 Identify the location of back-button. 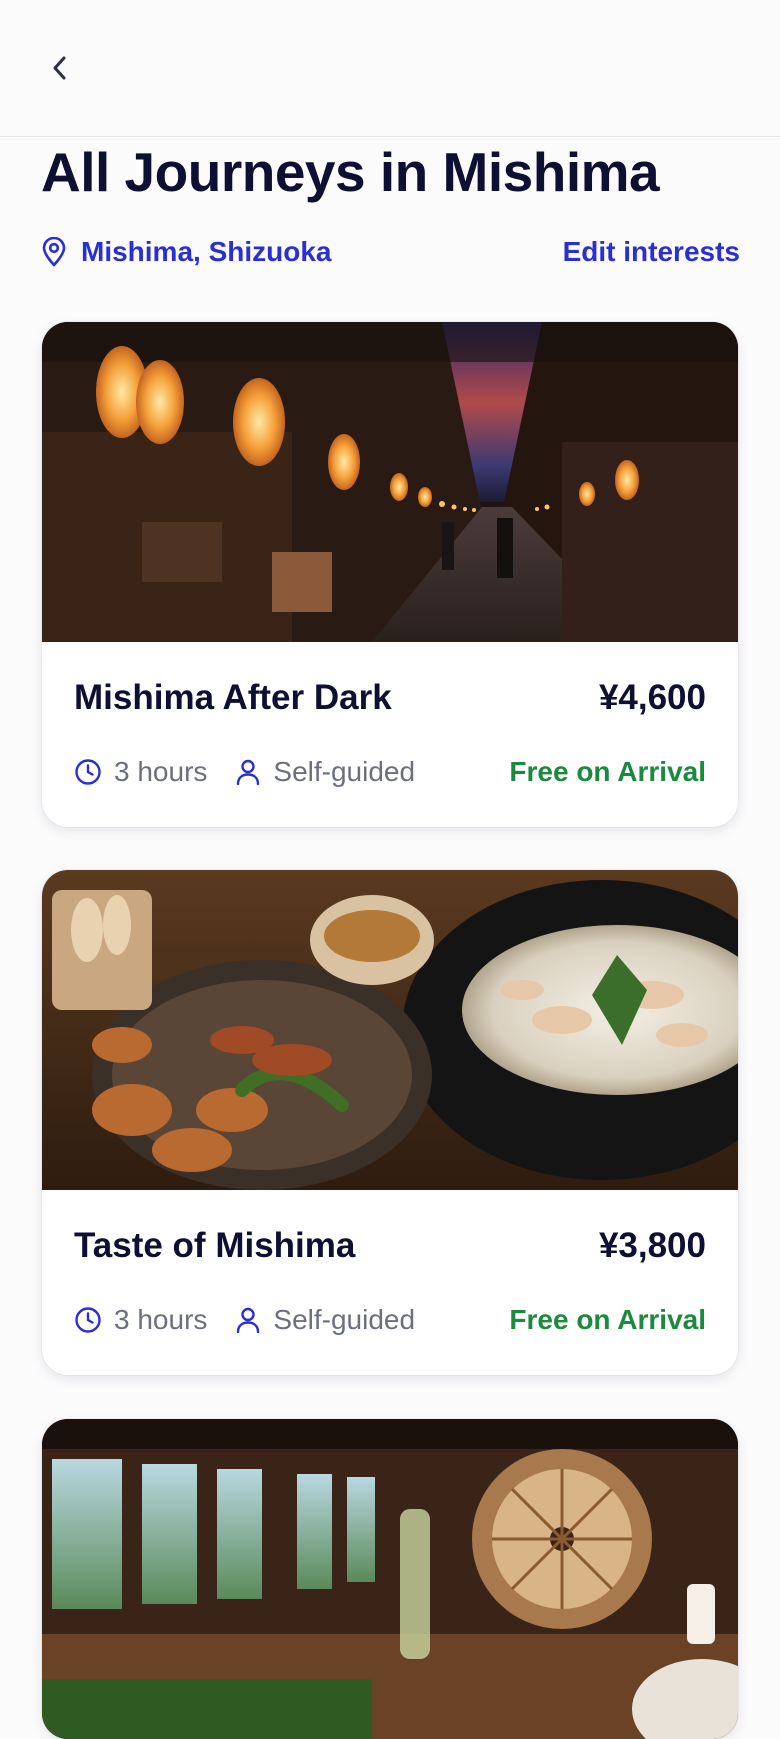
(60, 68).